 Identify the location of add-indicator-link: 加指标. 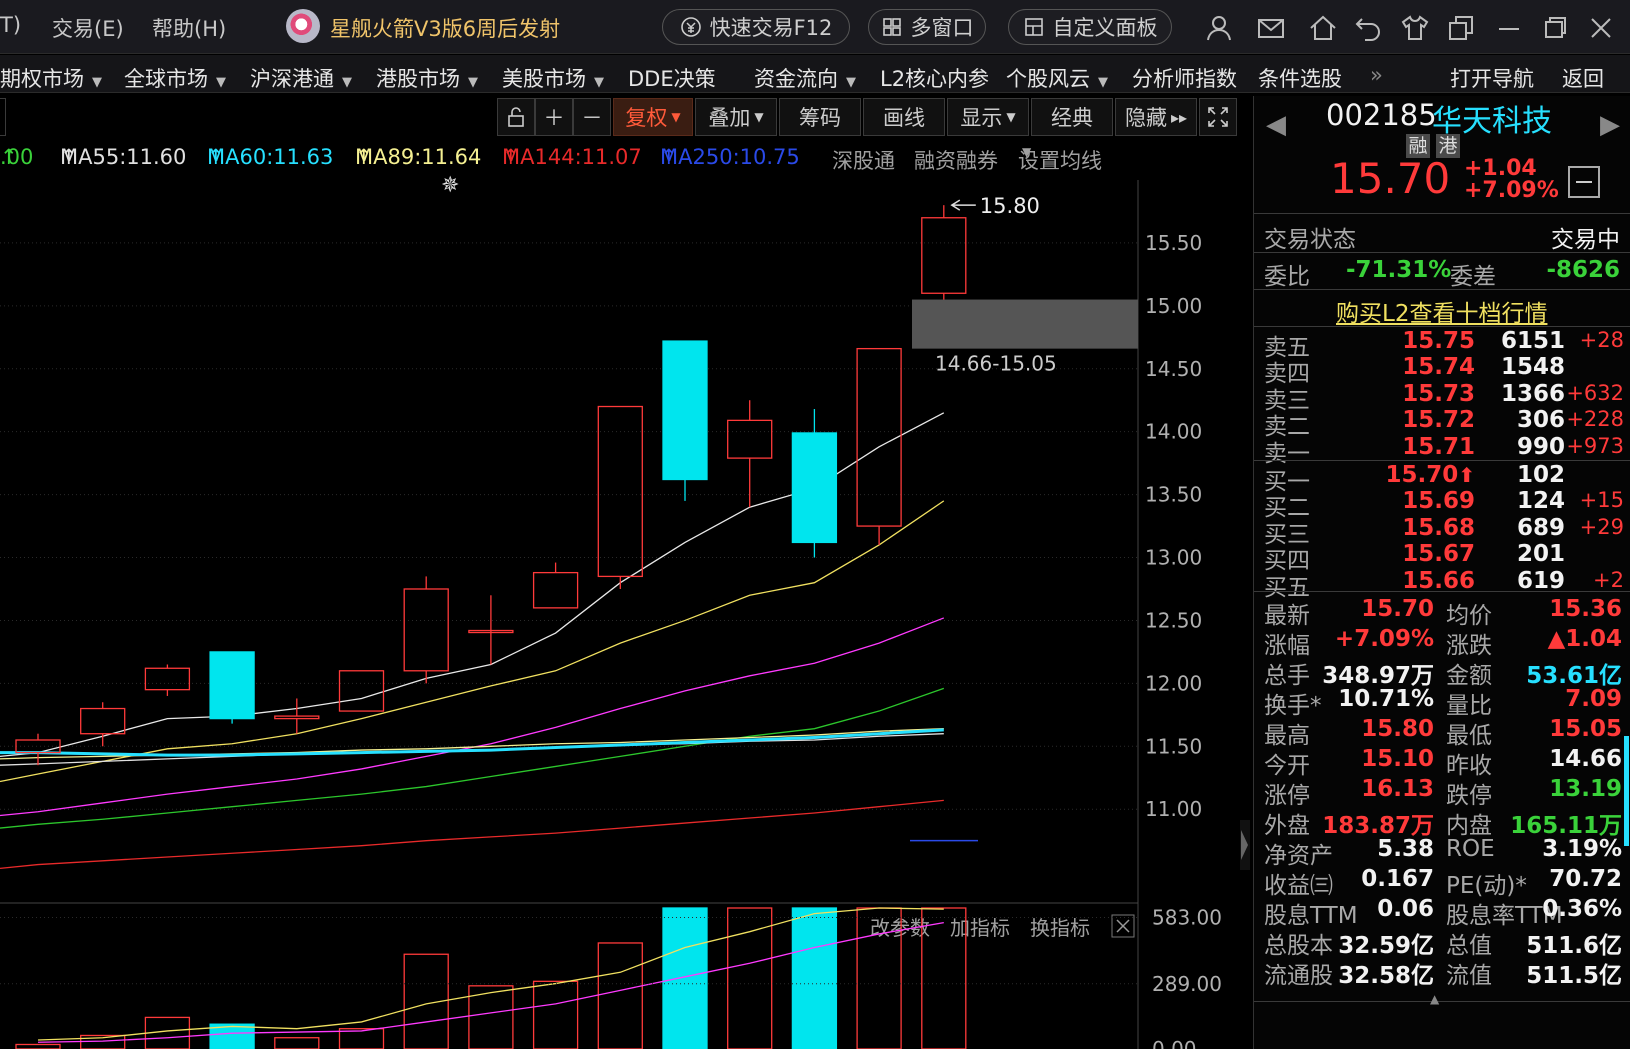
(980, 928).